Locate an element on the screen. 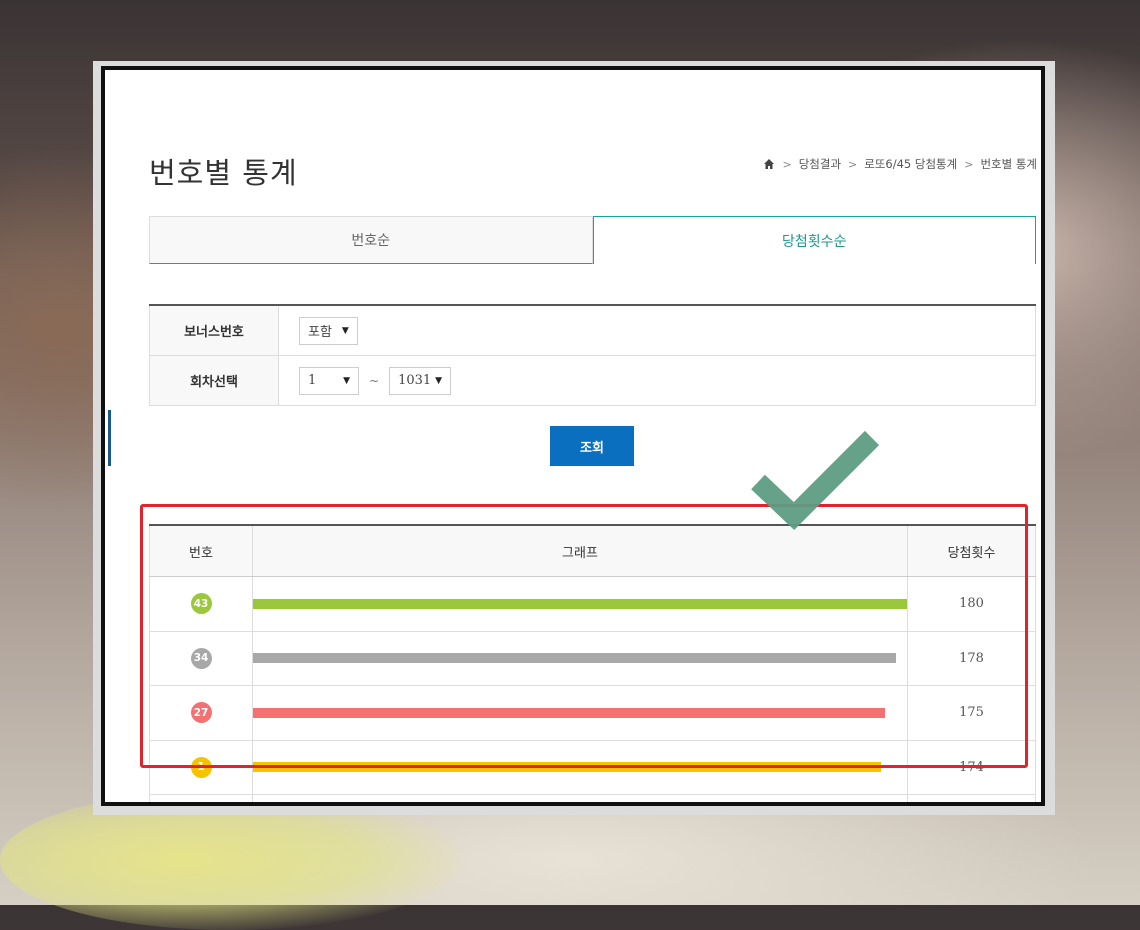  count-cell: 178 is located at coordinates (972, 658).